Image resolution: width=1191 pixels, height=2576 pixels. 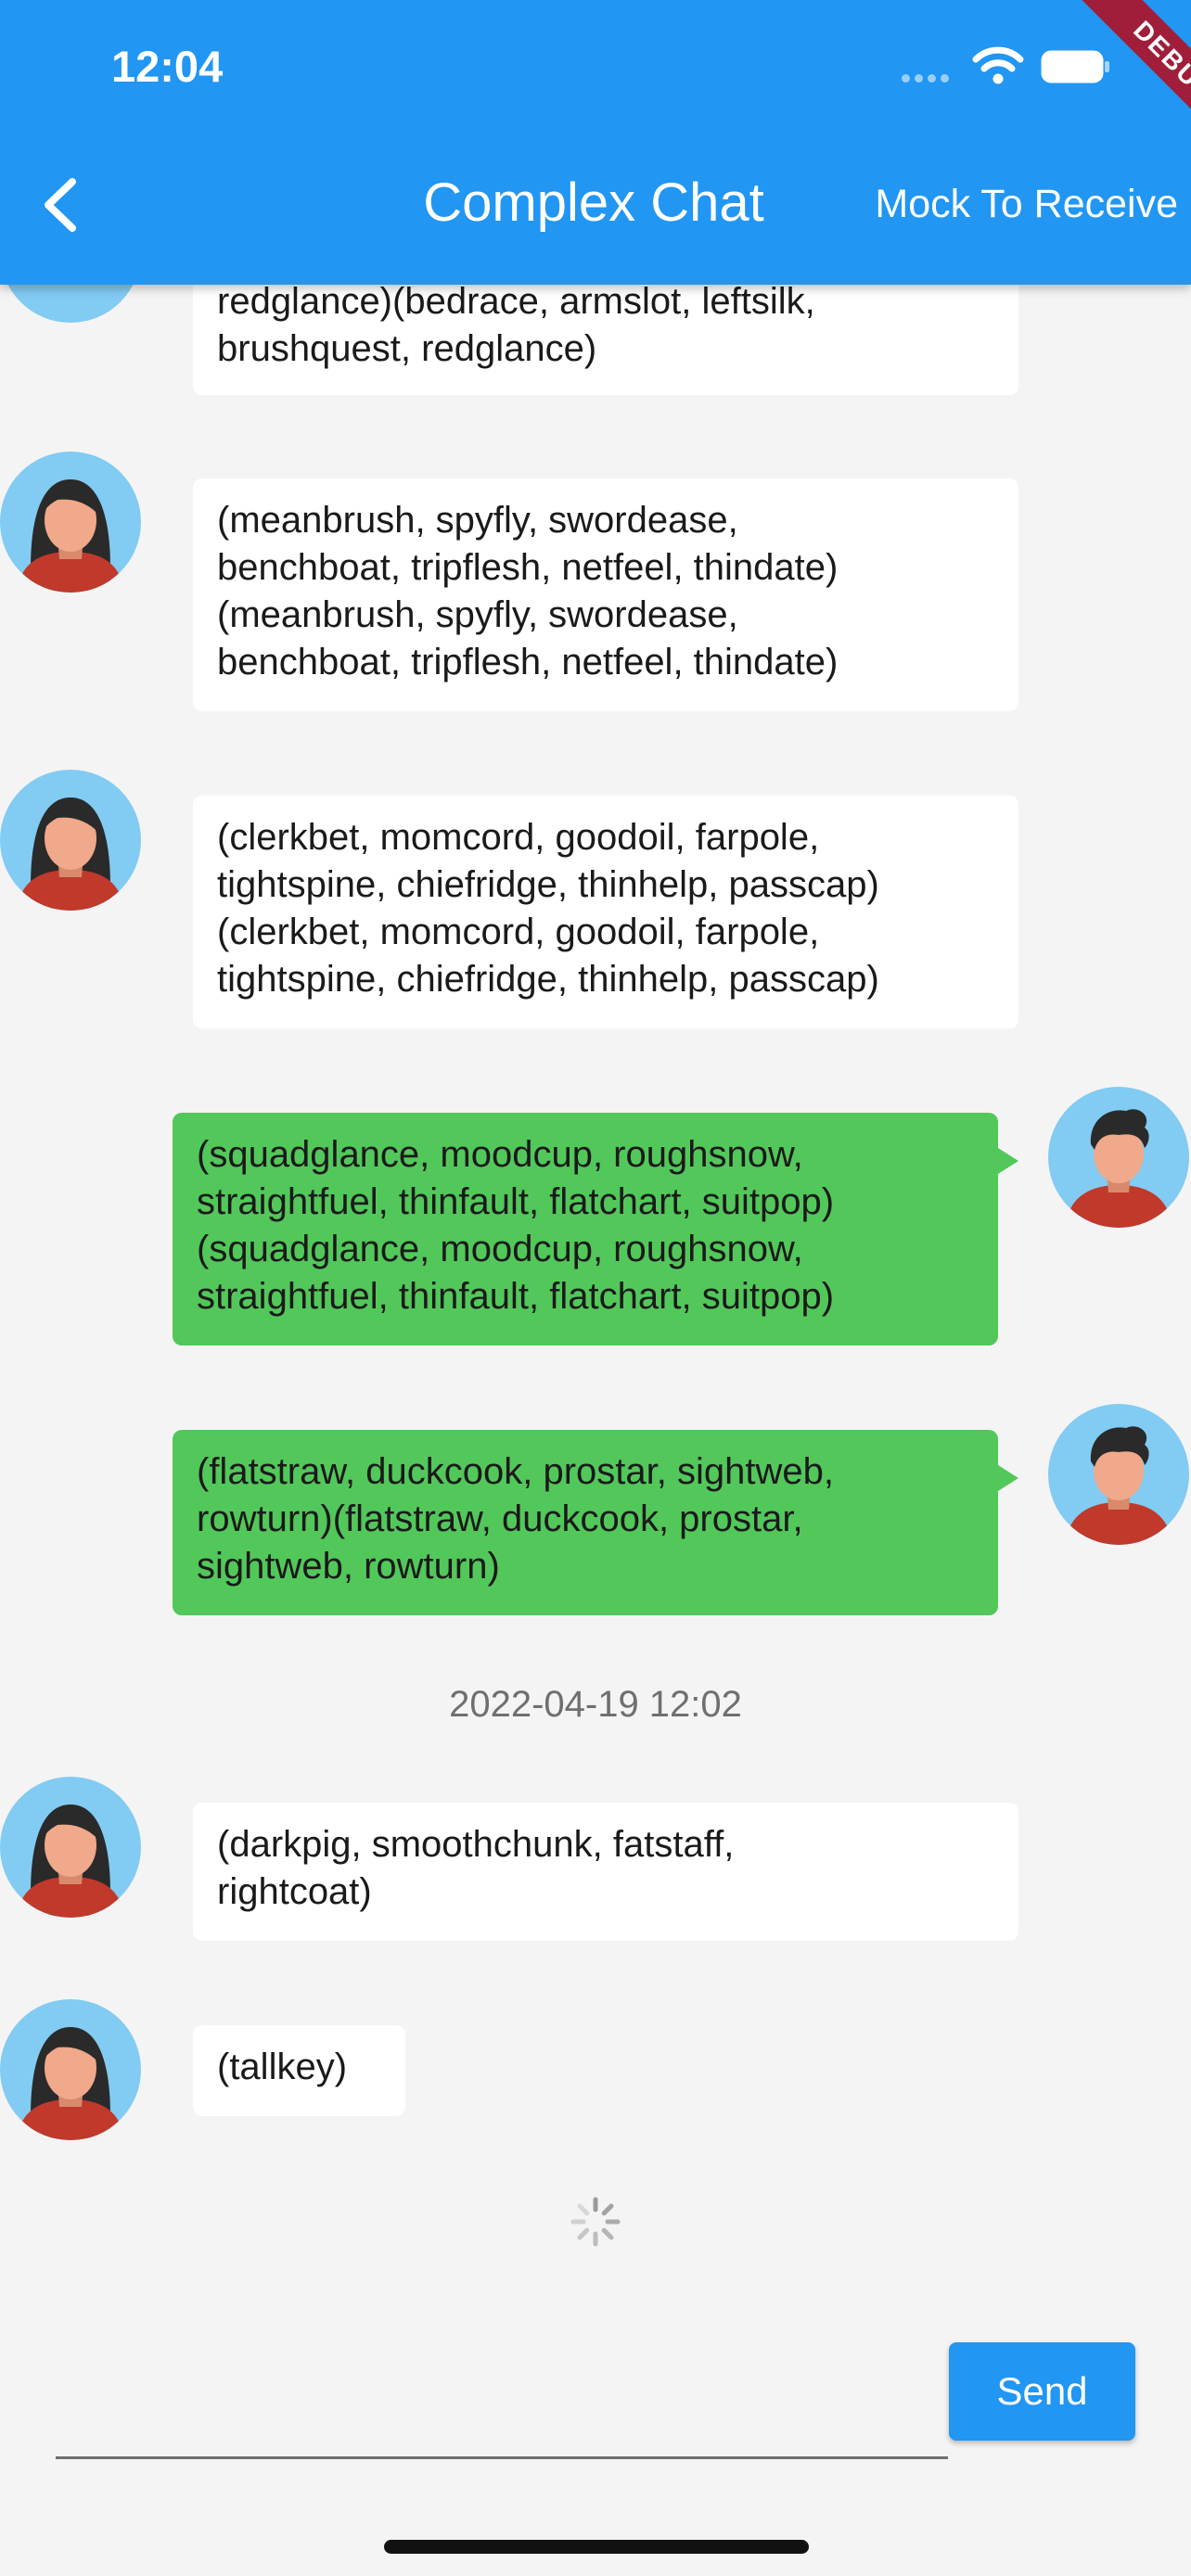 I want to click on page-title: Complex Chat, so click(x=593, y=202).